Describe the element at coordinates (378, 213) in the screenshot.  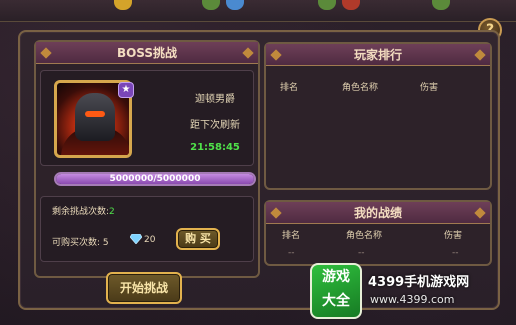
I see `my-record-panel-title: 我的战绩` at that location.